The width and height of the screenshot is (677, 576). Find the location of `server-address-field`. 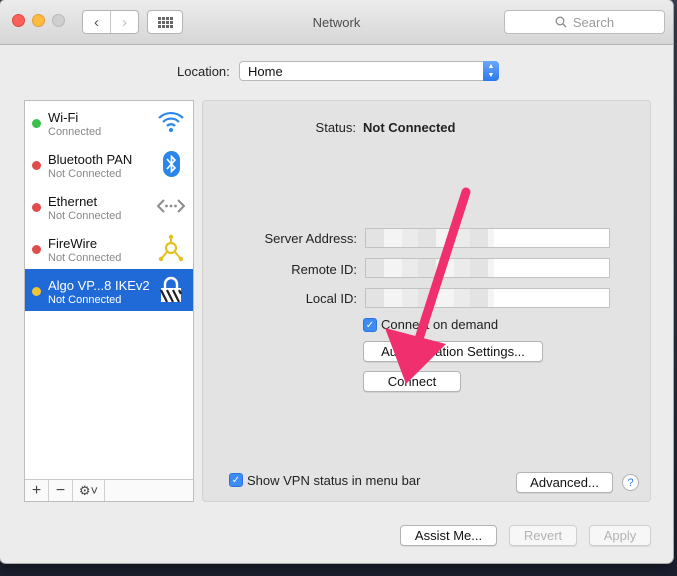

server-address-field is located at coordinates (487, 238).